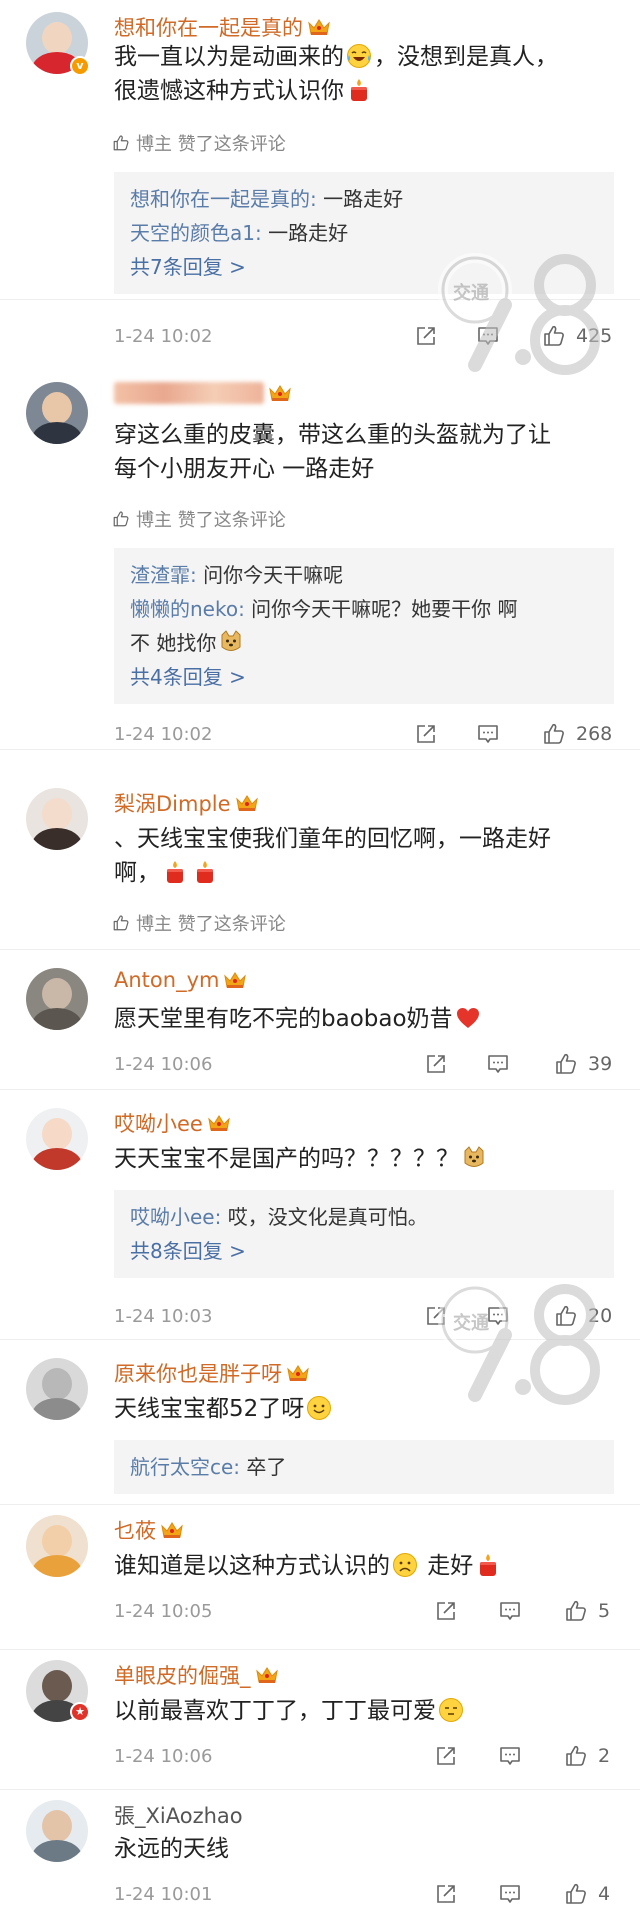  What do you see at coordinates (364, 267) in the screenshot?
I see `more-replies-link: 共7条回复 >` at bounding box center [364, 267].